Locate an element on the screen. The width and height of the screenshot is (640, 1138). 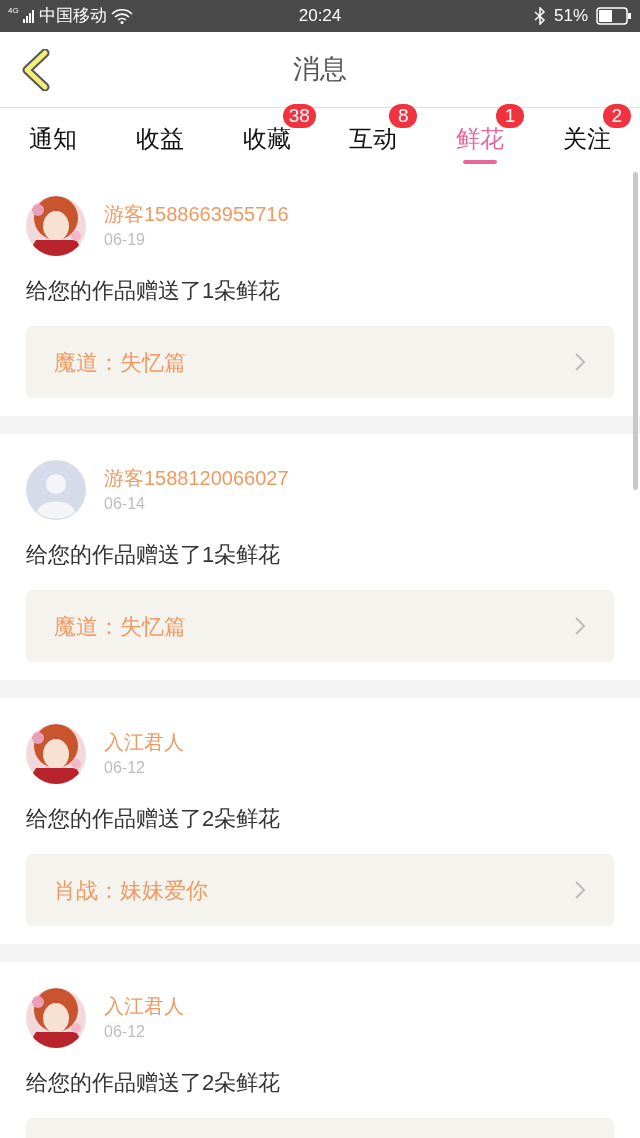
clock: 20:24 is located at coordinates (320, 16).